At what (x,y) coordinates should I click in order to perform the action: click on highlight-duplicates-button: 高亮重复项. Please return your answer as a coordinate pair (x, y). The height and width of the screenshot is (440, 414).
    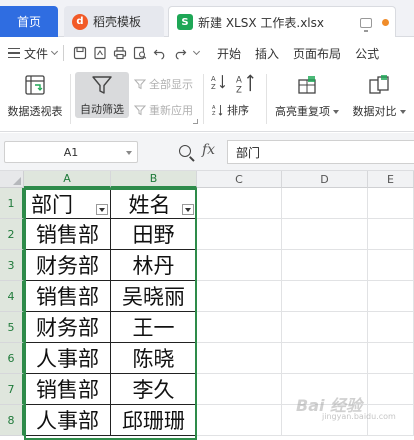
    Looking at the image, I should click on (307, 96).